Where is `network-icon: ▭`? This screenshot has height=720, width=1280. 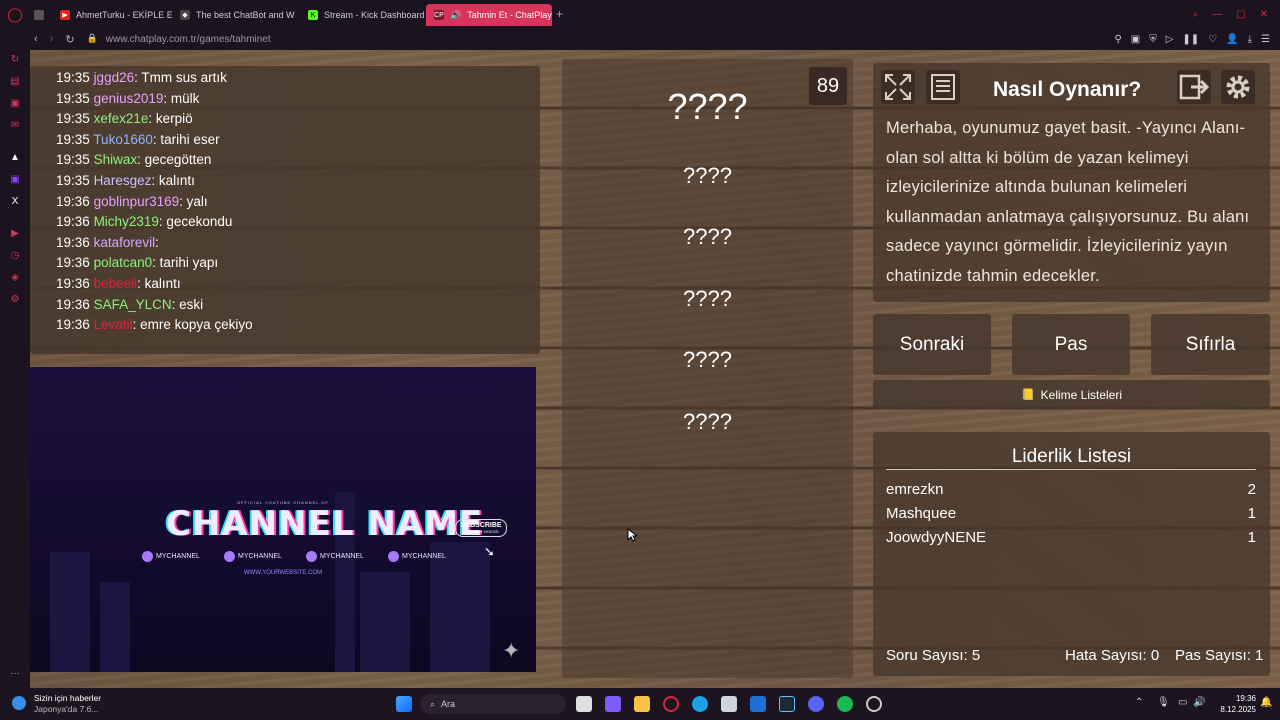 network-icon: ▭ is located at coordinates (1182, 702).